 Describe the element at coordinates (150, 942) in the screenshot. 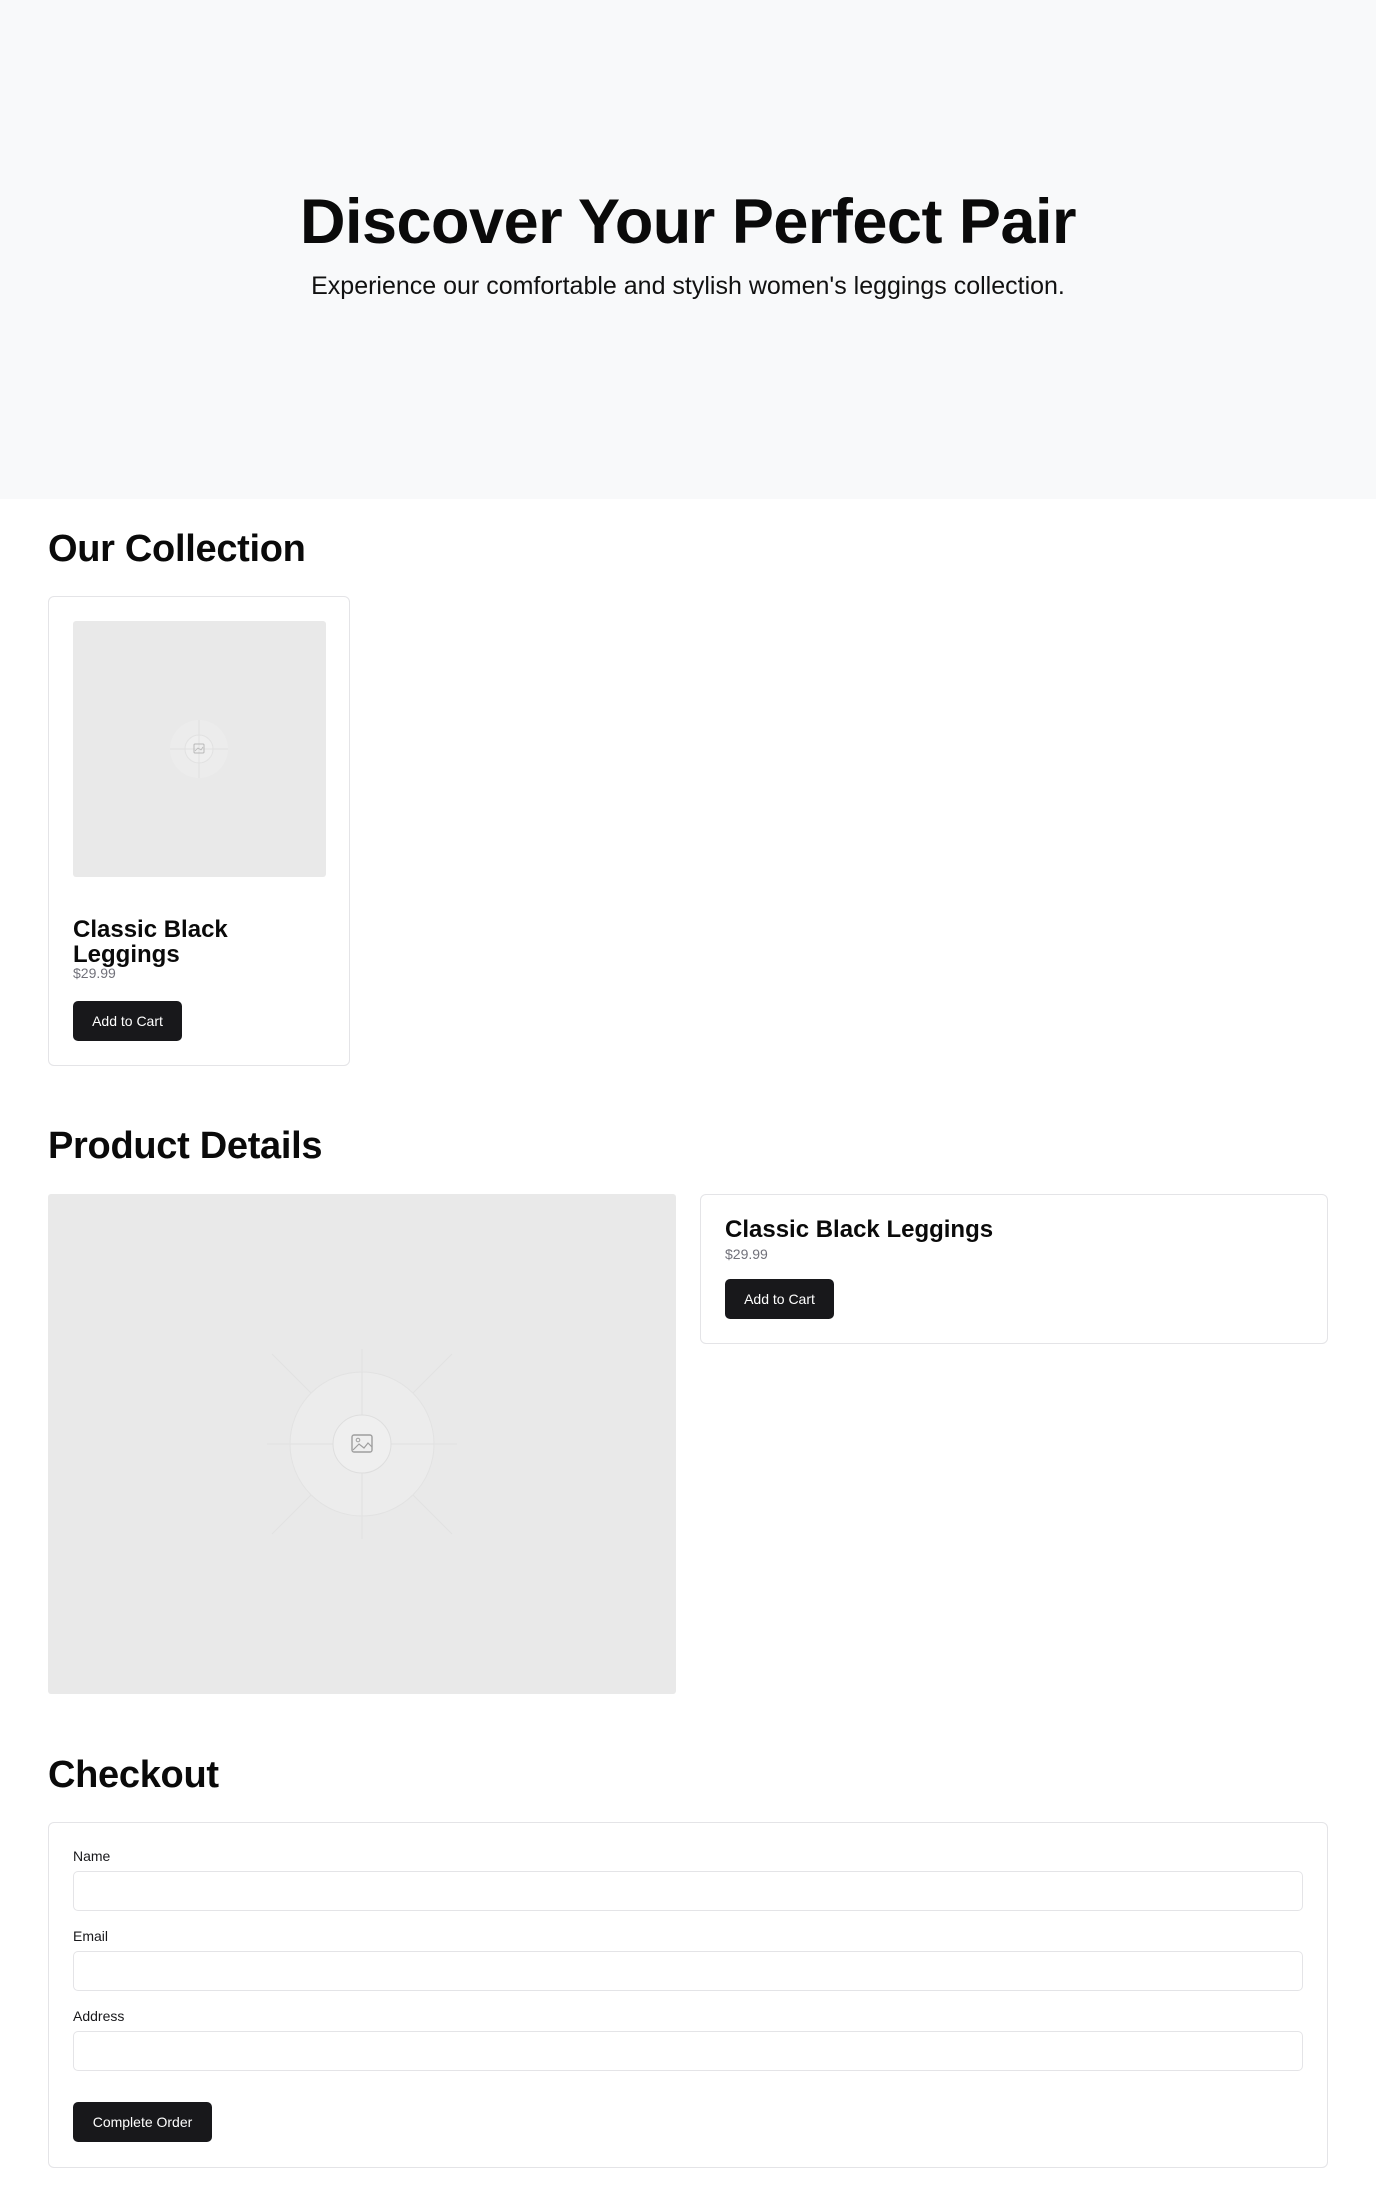

I see `product-card-name: Classic Black Leggings` at that location.